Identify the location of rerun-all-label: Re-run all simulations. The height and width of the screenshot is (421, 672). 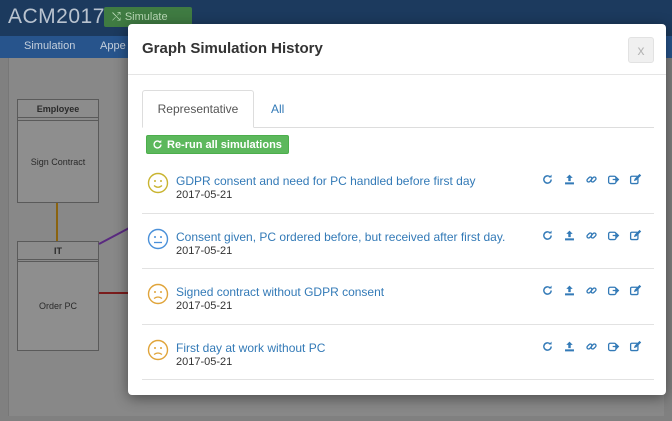
(224, 144).